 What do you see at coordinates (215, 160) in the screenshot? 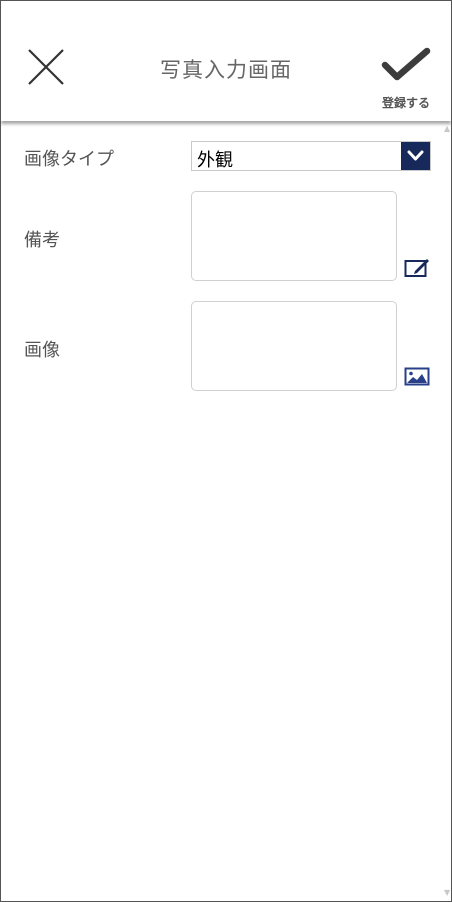
I see `image-type-value: 外観` at bounding box center [215, 160].